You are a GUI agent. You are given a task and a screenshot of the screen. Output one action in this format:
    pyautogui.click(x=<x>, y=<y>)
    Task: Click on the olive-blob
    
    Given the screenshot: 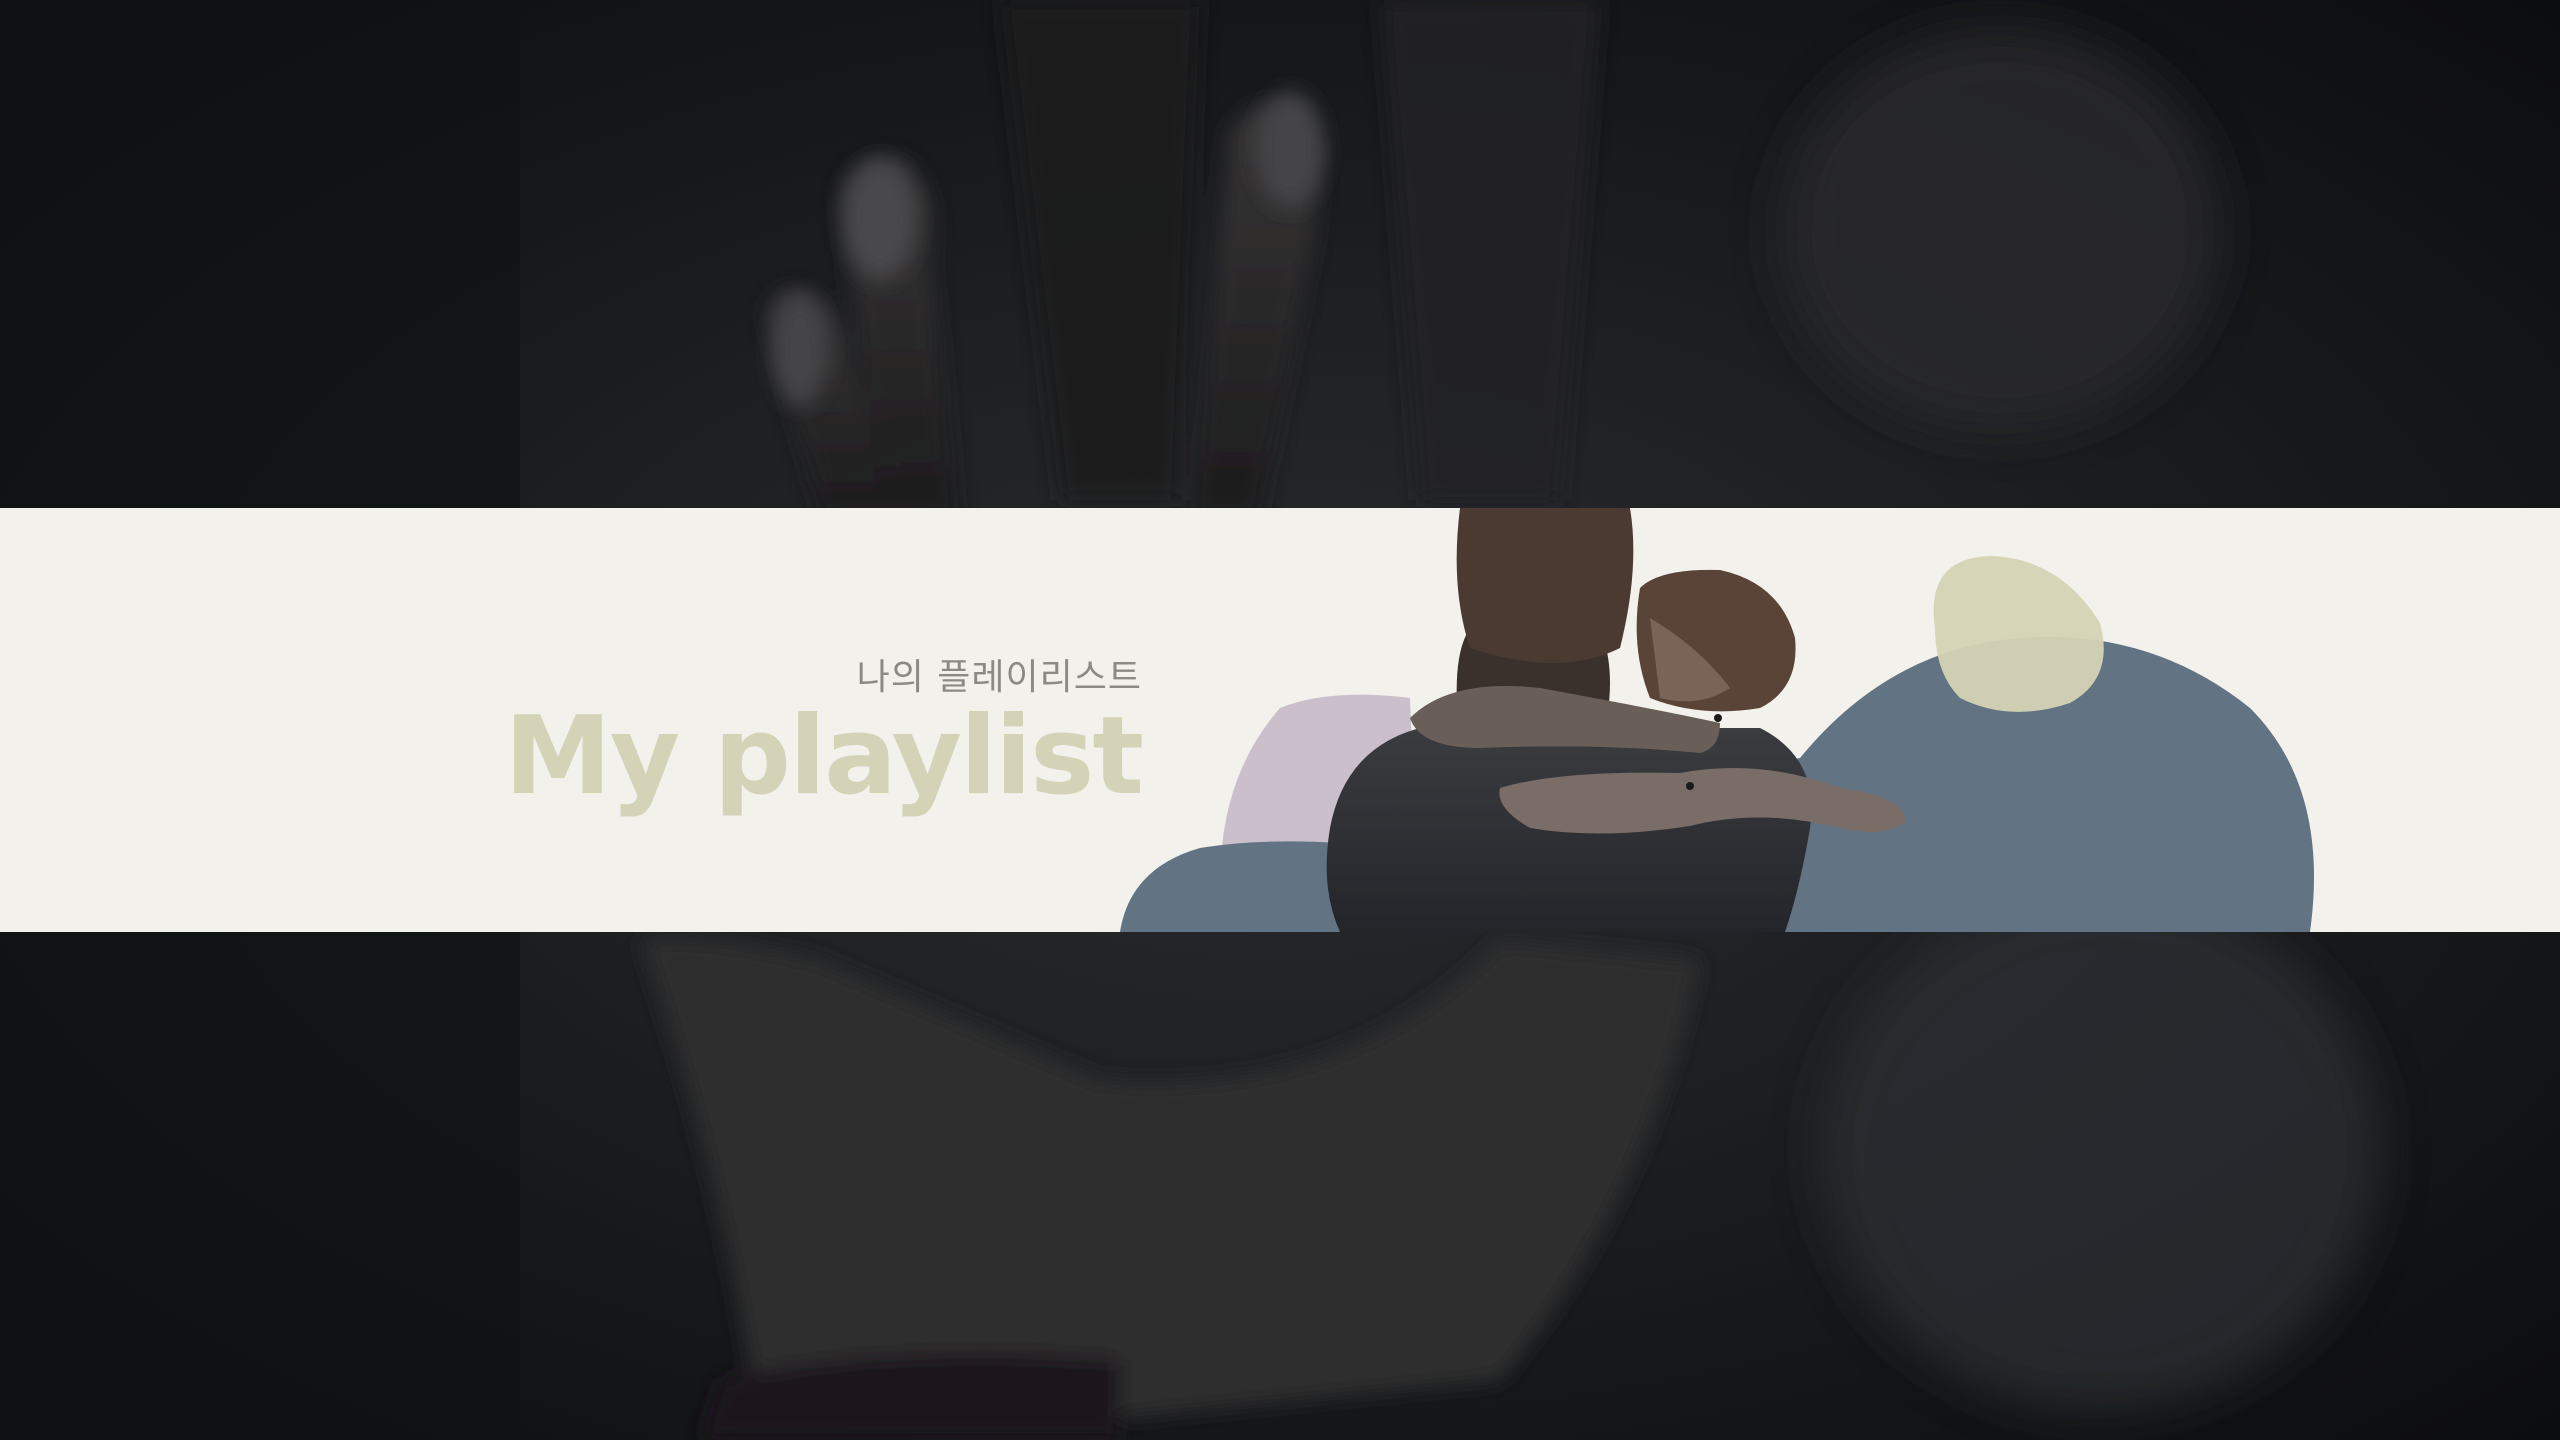 What is the action you would take?
    pyautogui.click(x=2018, y=634)
    